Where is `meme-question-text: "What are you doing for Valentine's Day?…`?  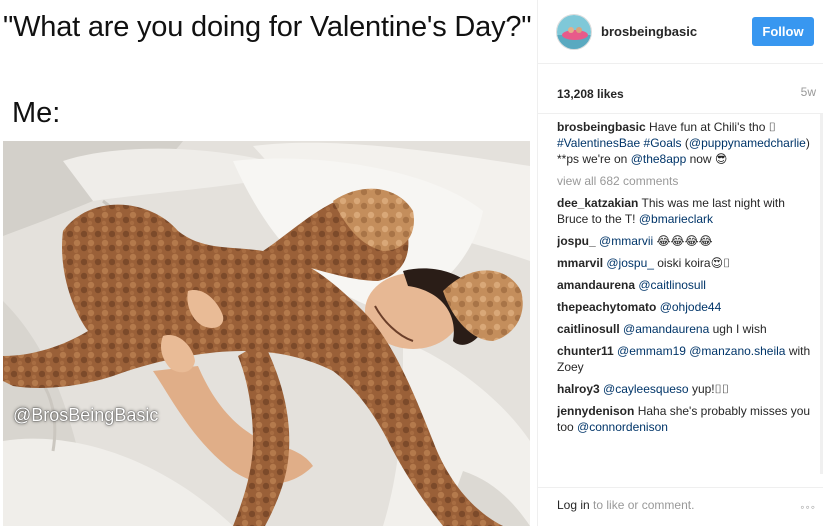
meme-question-text: "What are you doing for Valentine's Day?… is located at coordinates (267, 27).